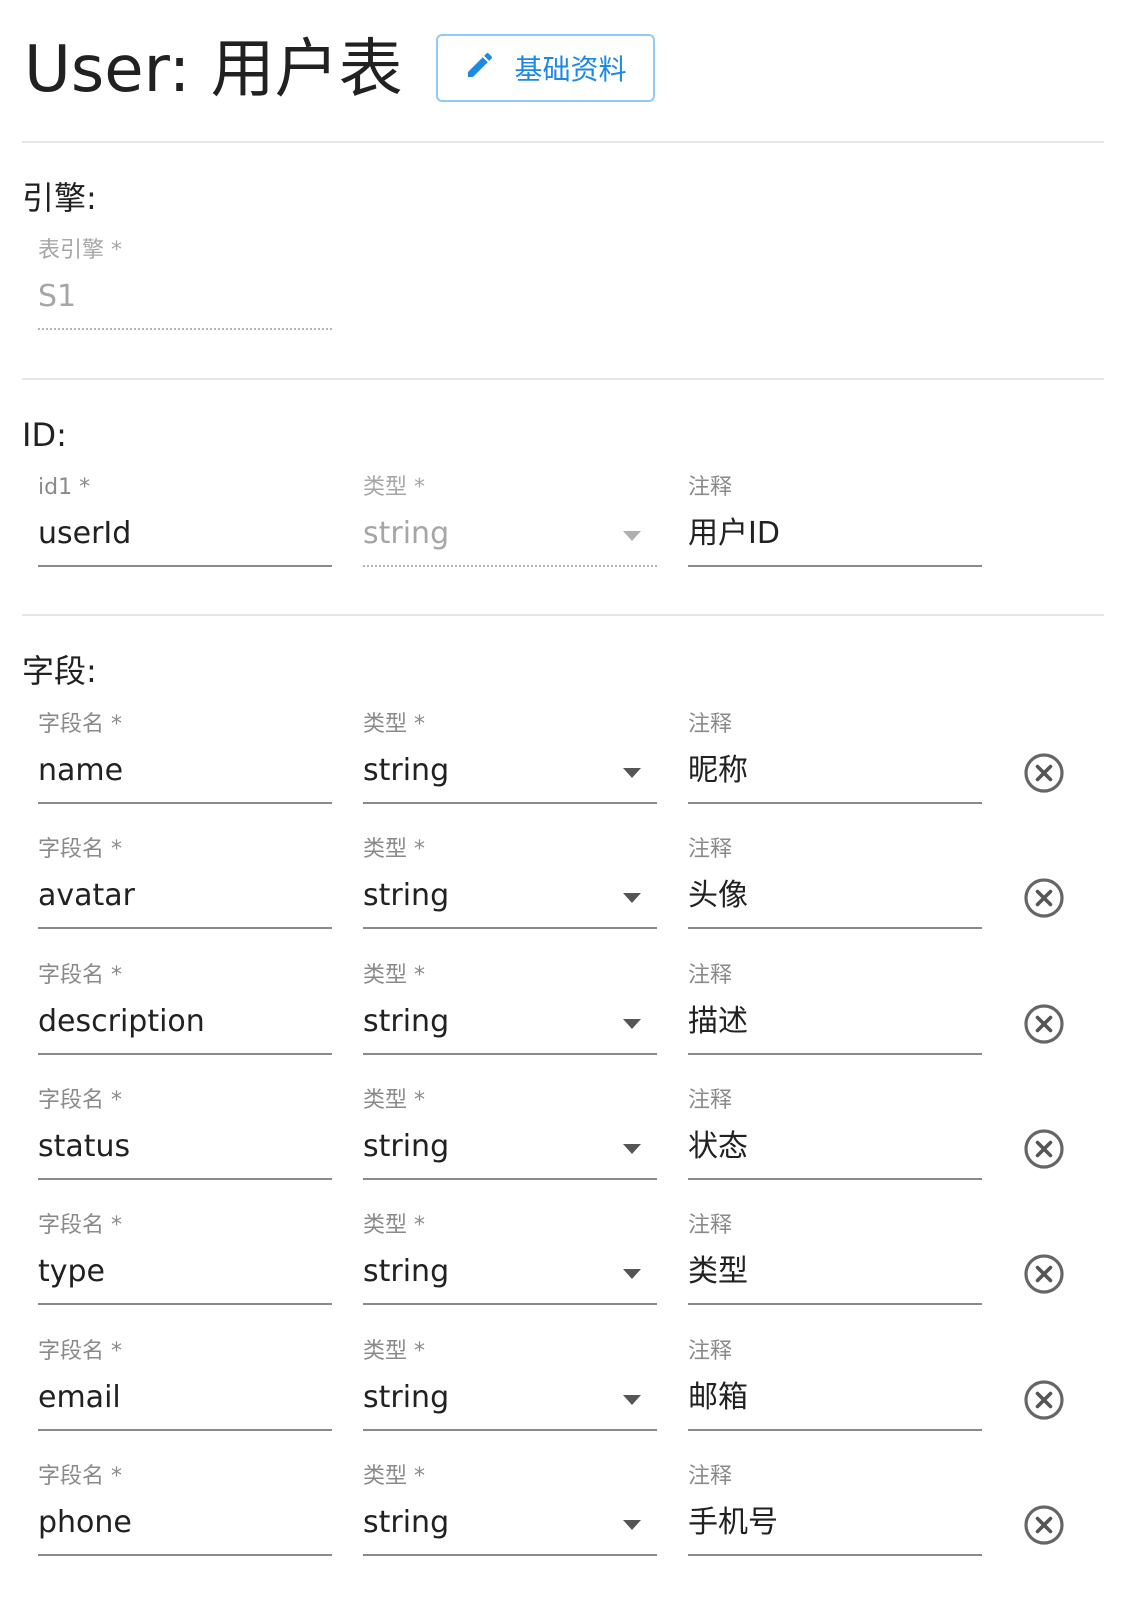 The image size is (1128, 1602). Describe the element at coordinates (81, 770) in the screenshot. I see `field-name-value: name` at that location.